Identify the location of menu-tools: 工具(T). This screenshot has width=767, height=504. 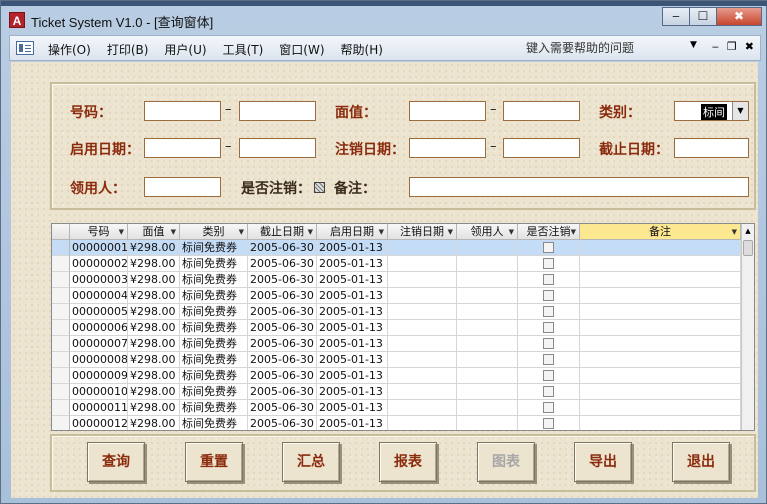
(243, 49).